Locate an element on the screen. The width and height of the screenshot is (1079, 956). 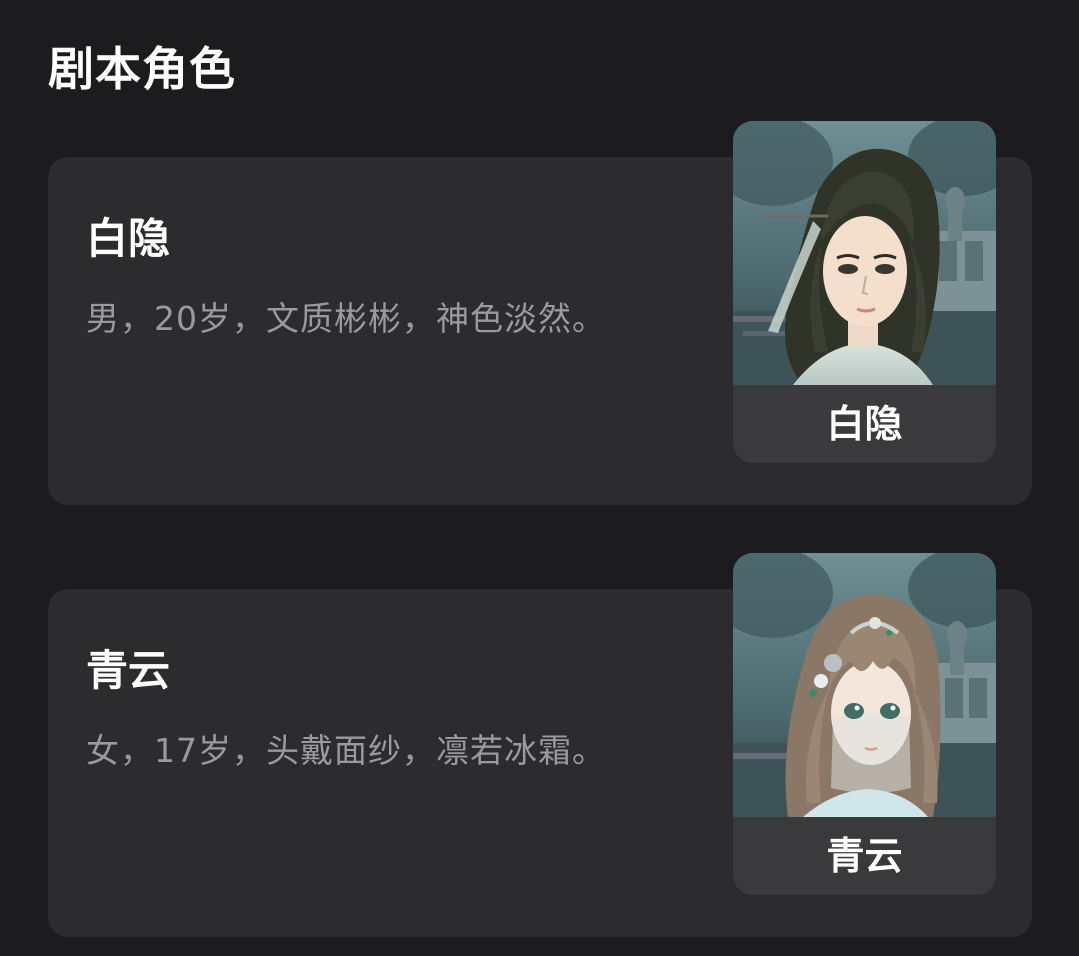
avatar-tile-label: 白隐 is located at coordinates (864, 424).